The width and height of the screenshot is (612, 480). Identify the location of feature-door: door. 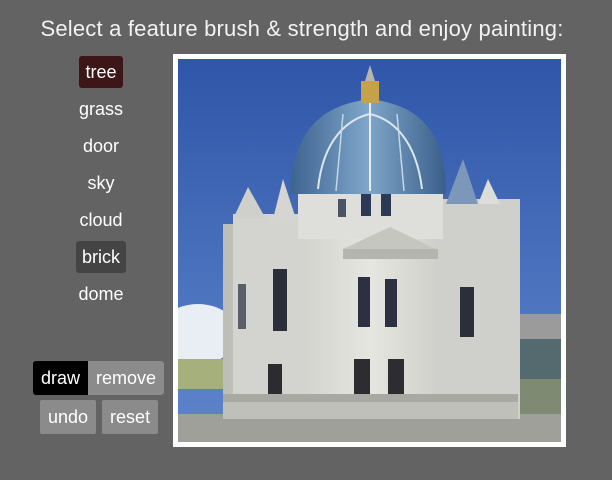
(101, 146).